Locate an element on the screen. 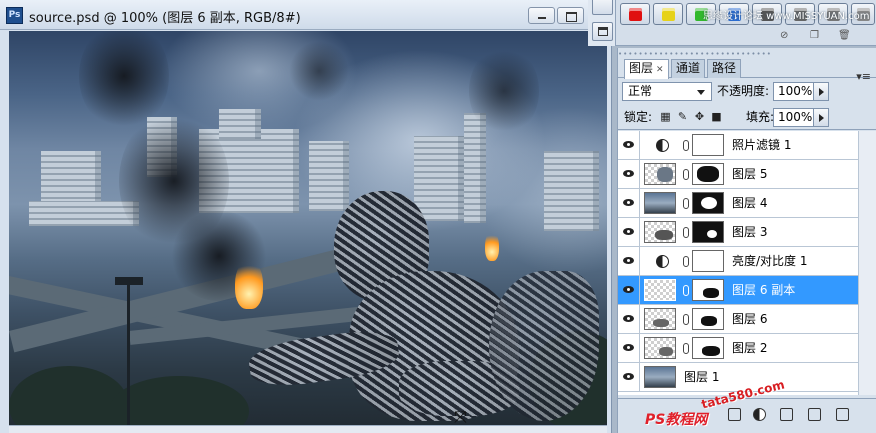 The width and height of the screenshot is (876, 433). layer-name: 图层 6 is located at coordinates (750, 319).